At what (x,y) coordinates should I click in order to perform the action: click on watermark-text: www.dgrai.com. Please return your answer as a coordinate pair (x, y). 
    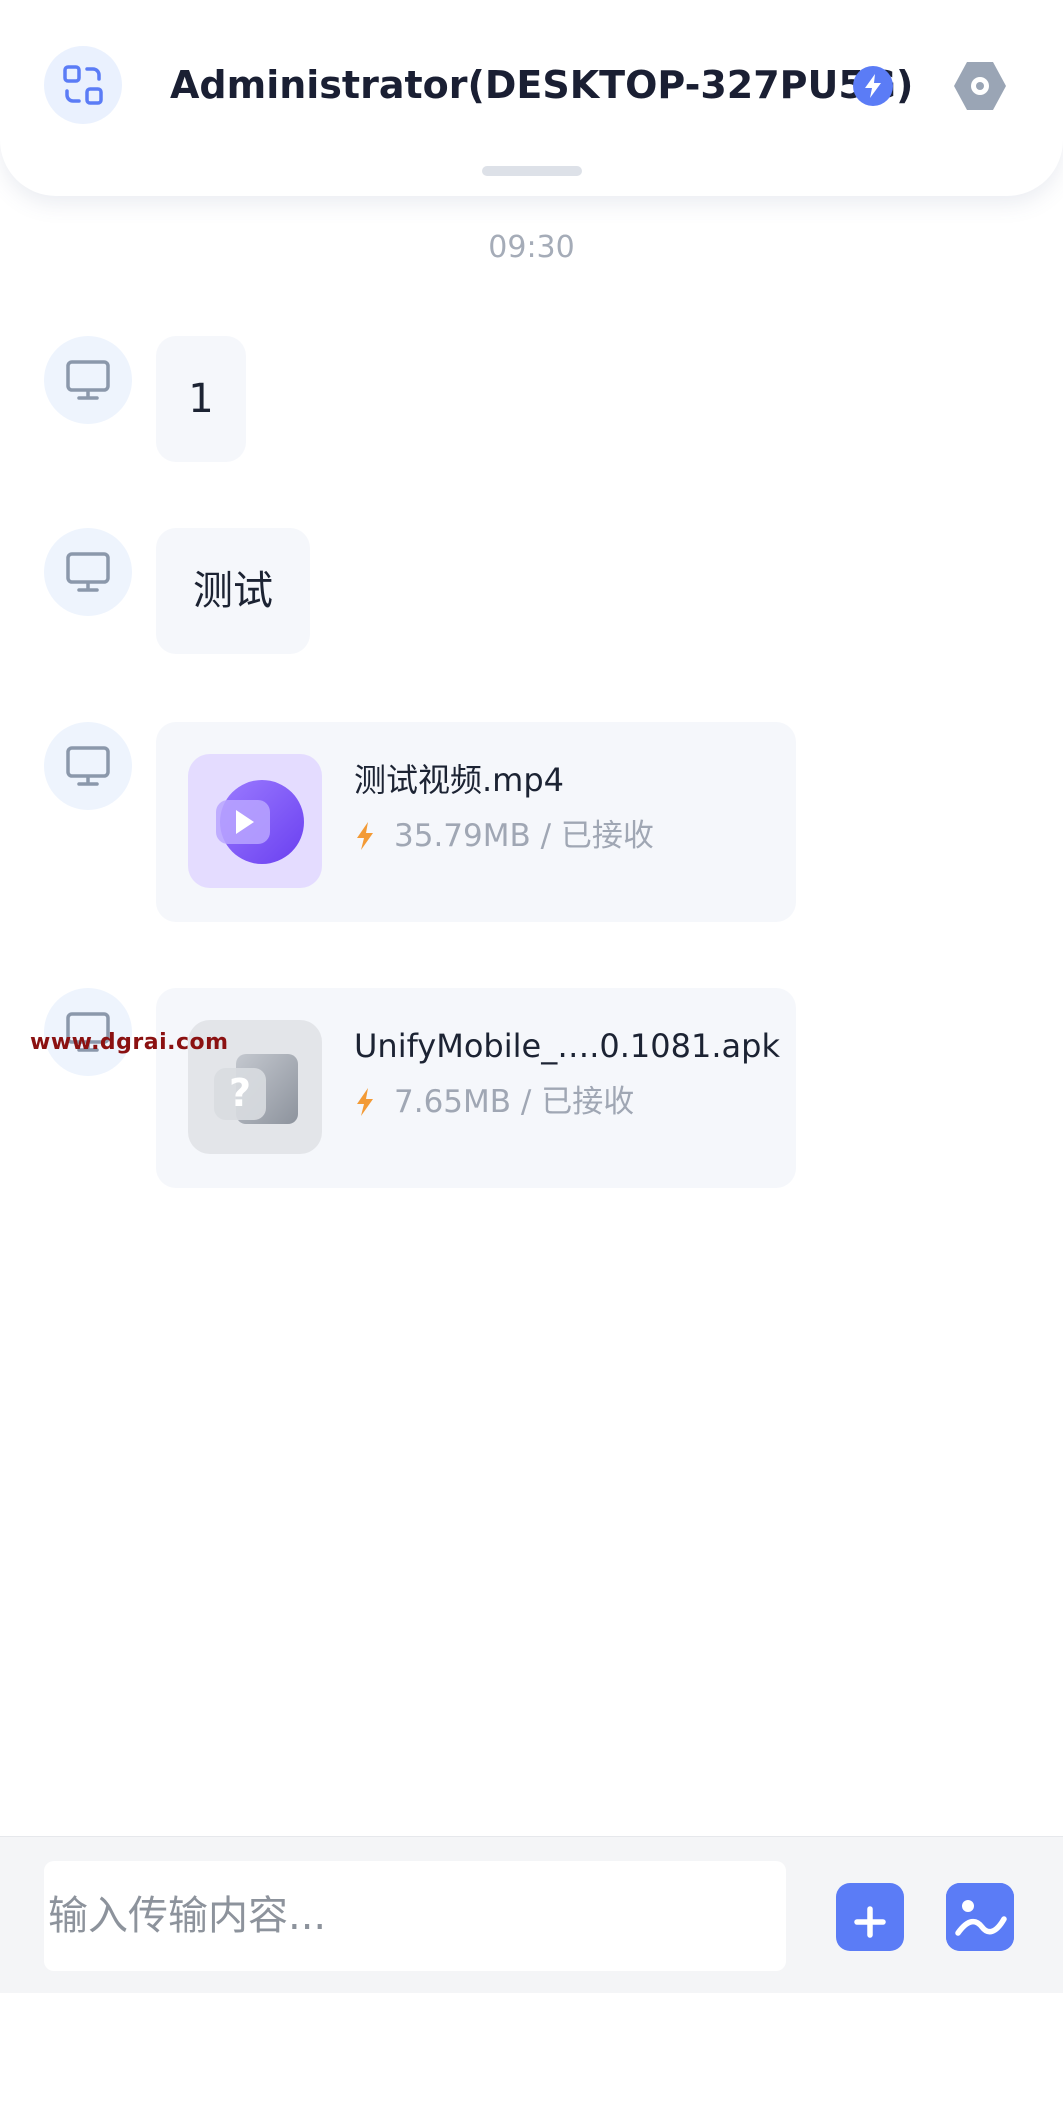
    Looking at the image, I should click on (129, 1042).